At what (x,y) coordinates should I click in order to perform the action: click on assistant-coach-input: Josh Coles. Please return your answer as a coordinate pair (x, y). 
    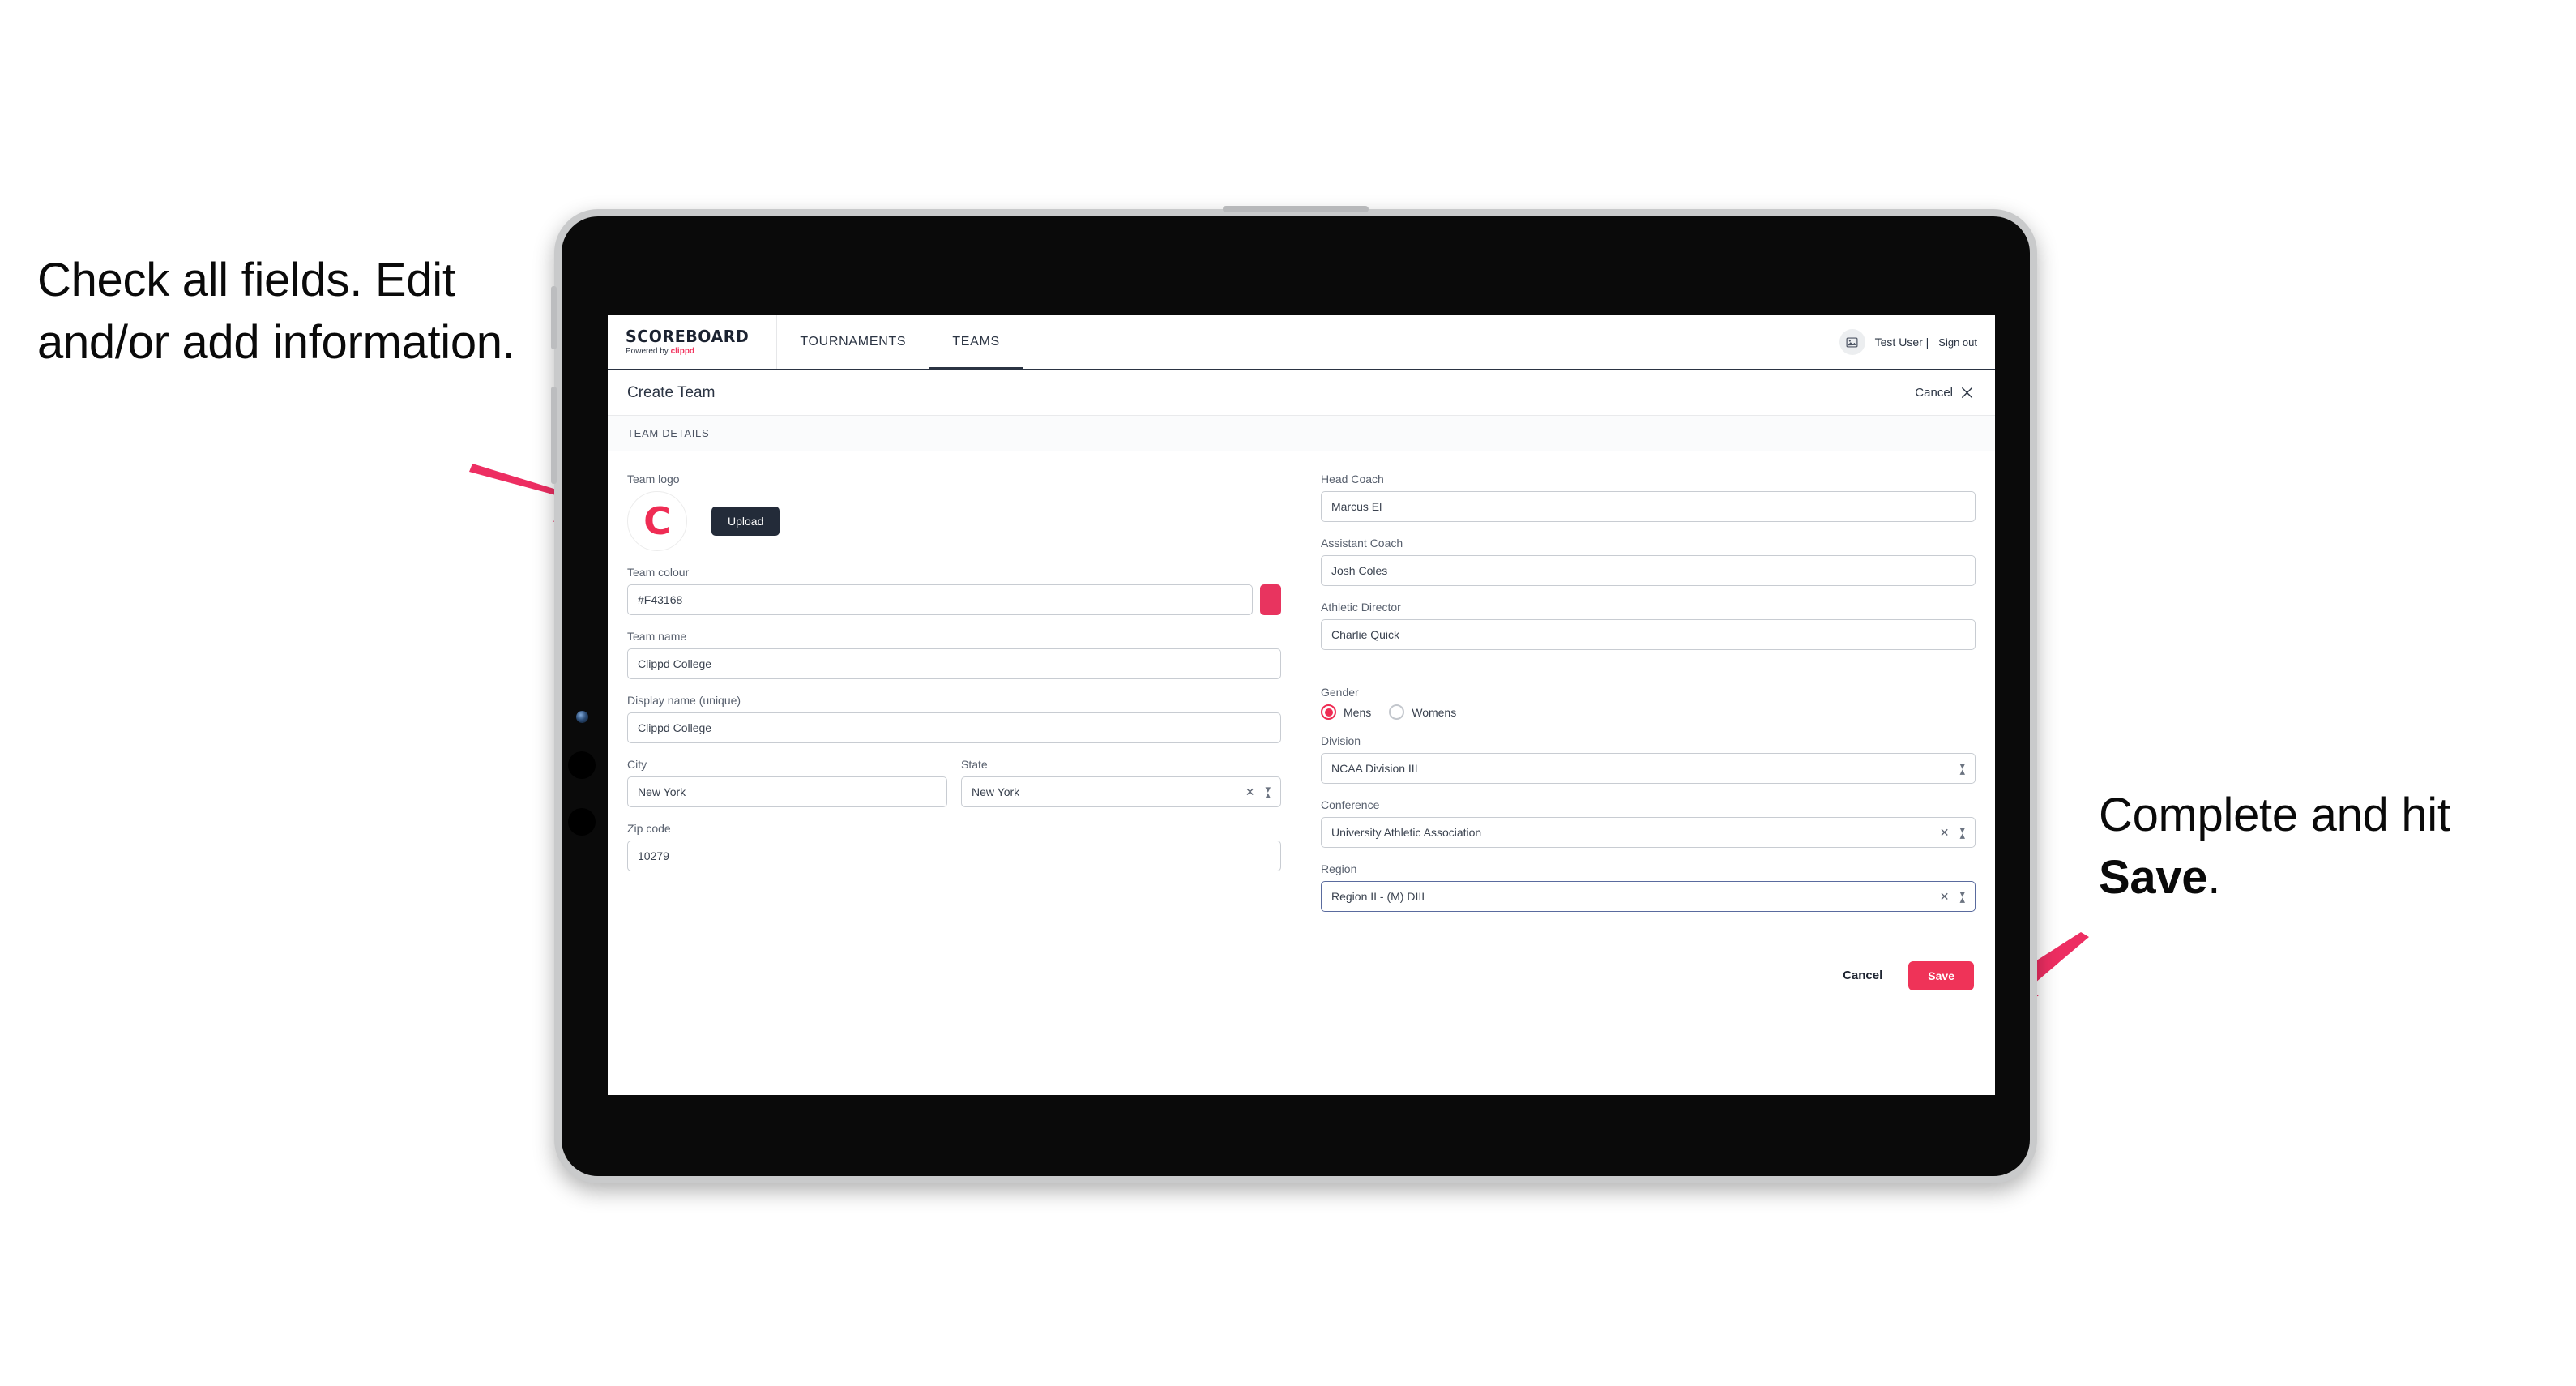
    Looking at the image, I should click on (1648, 570).